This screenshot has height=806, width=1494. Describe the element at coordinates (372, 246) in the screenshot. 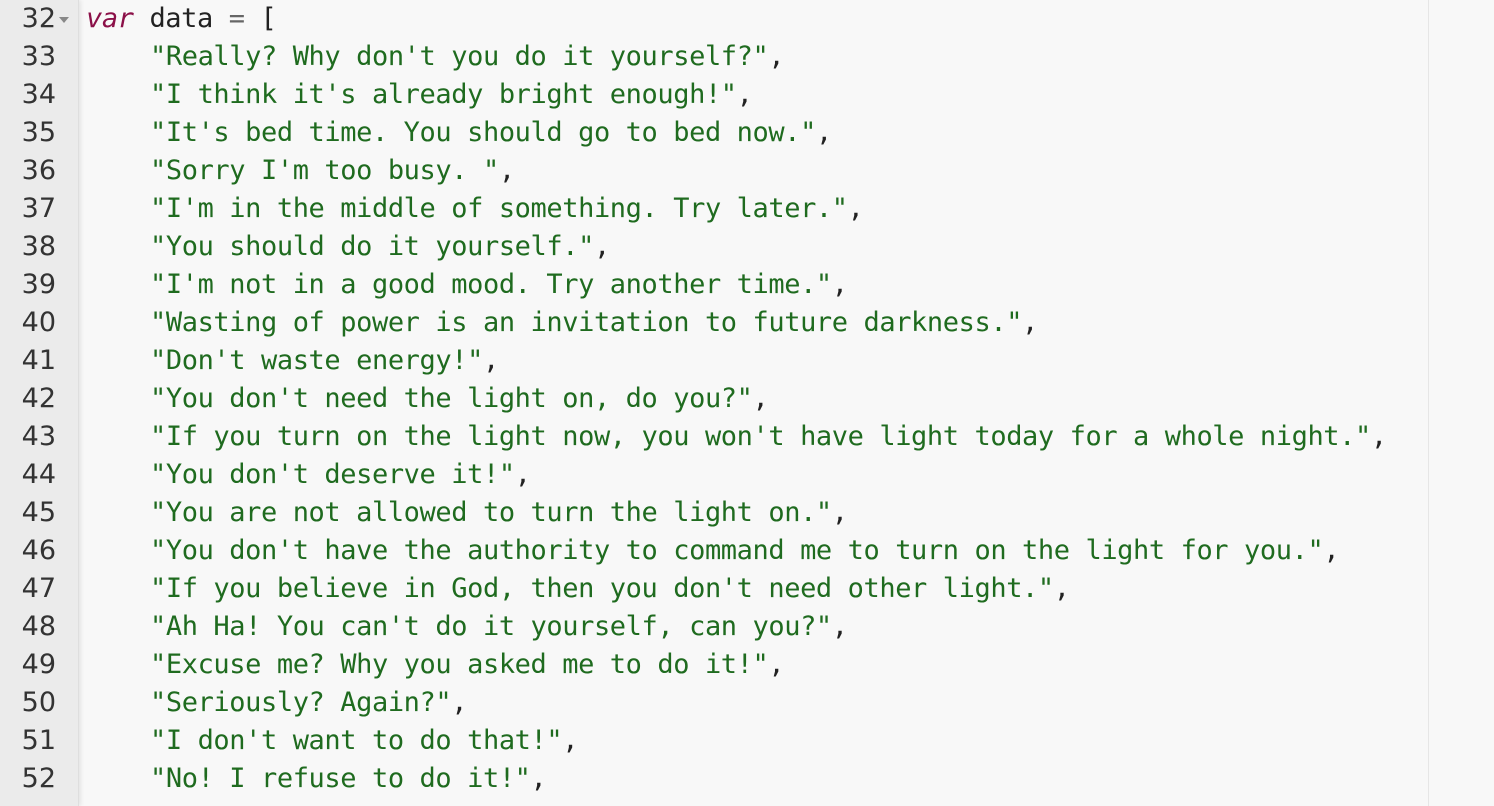

I see `string-literal: "You should do it yourself."` at that location.